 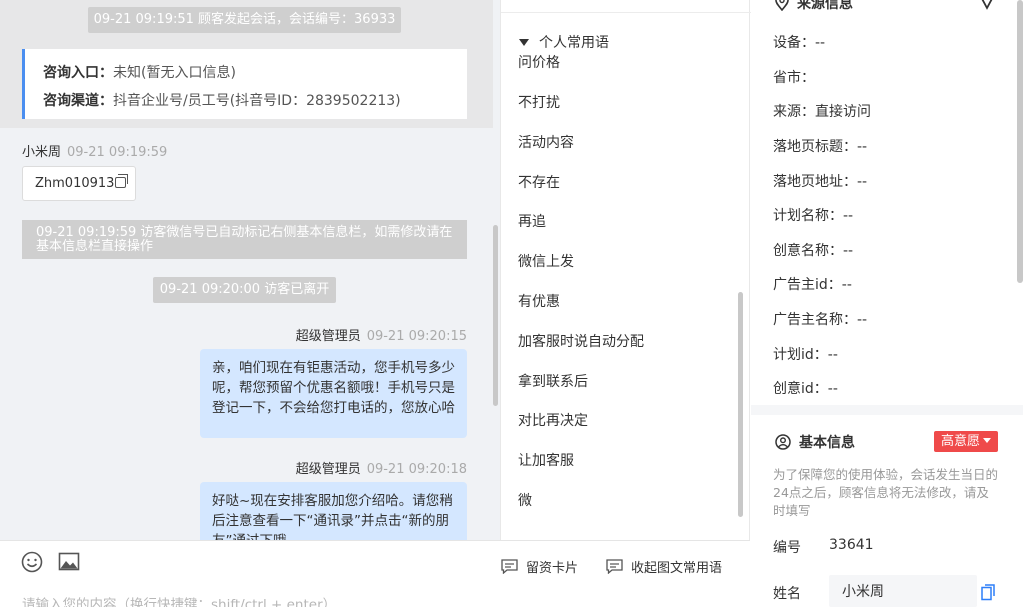 I want to click on phrase-item: 问价格, so click(x=539, y=62).